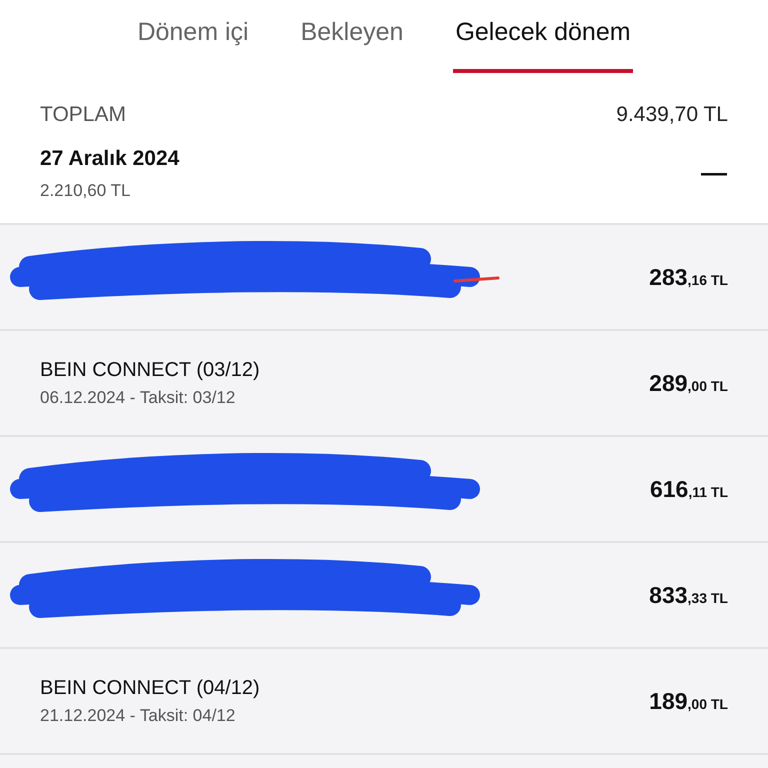  I want to click on total-amount: 9.439,70 TL, so click(672, 115).